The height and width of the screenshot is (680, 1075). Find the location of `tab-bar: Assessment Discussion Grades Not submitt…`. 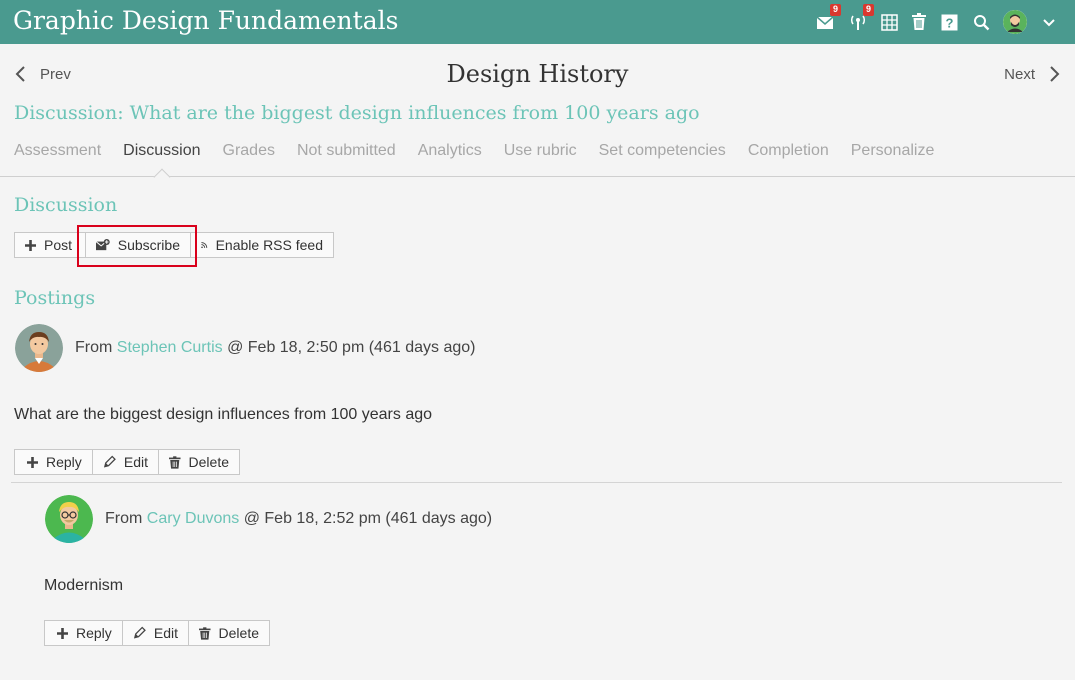

tab-bar: Assessment Discussion Grades Not submitt… is located at coordinates (485, 151).